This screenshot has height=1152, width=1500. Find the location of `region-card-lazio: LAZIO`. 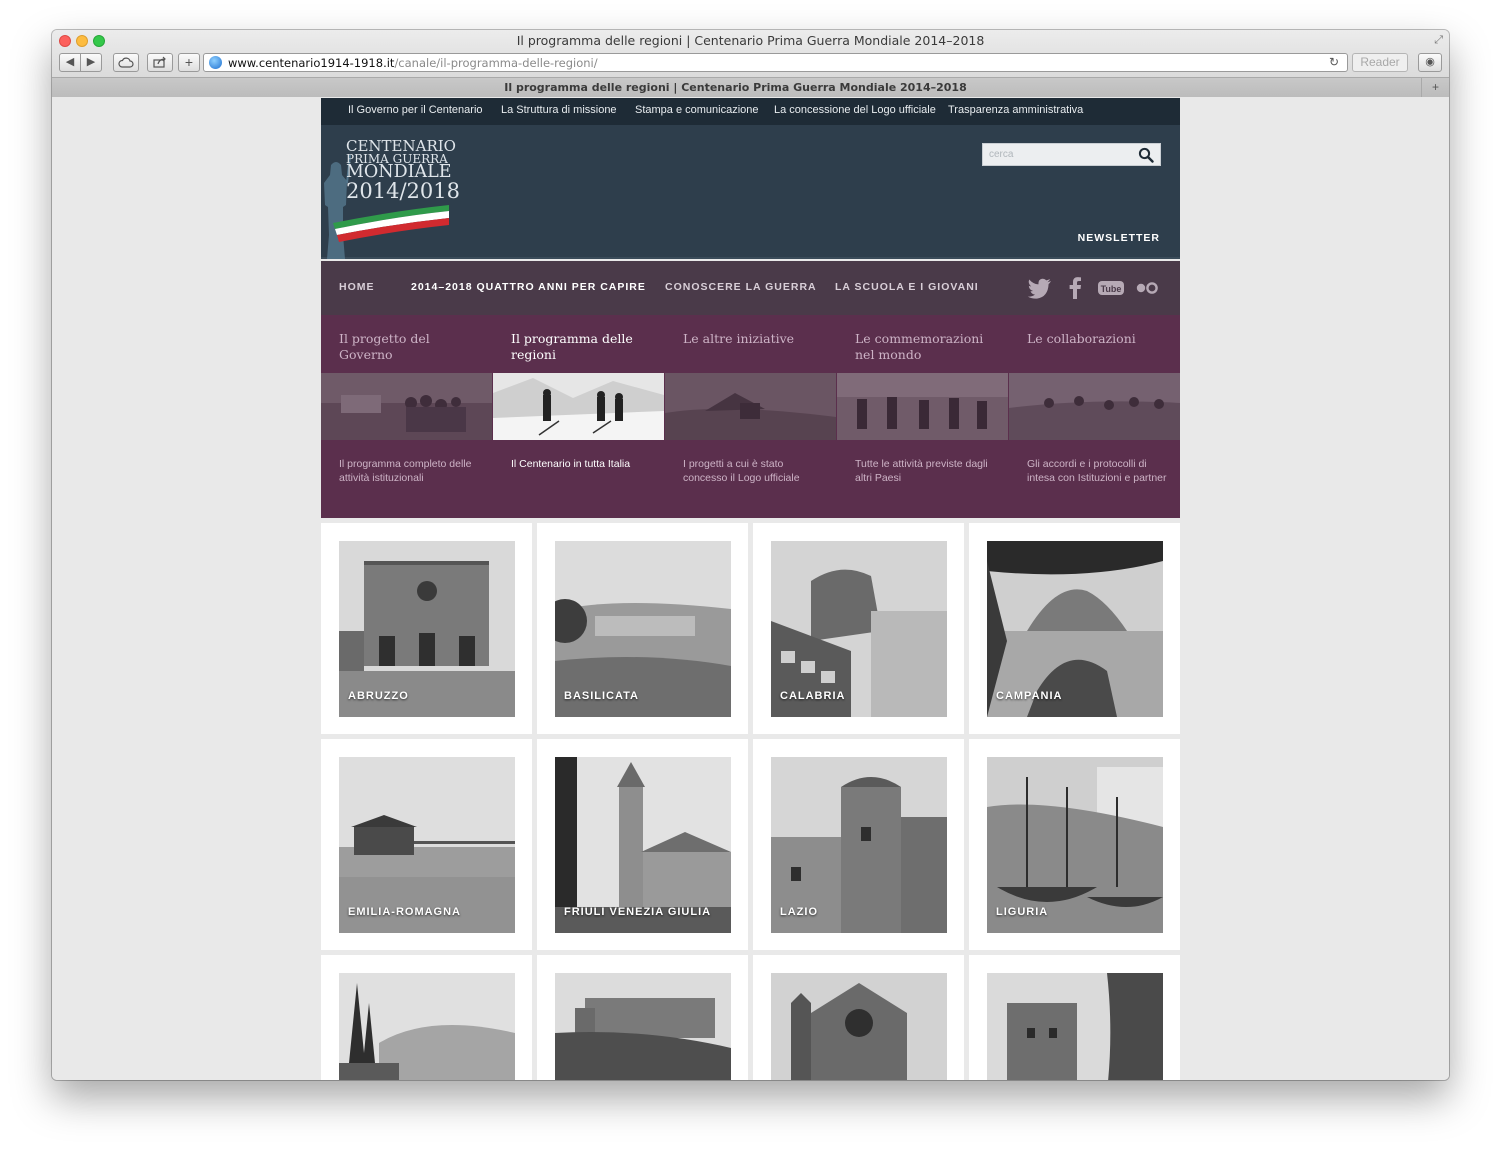

region-card-lazio: LAZIO is located at coordinates (858, 844).